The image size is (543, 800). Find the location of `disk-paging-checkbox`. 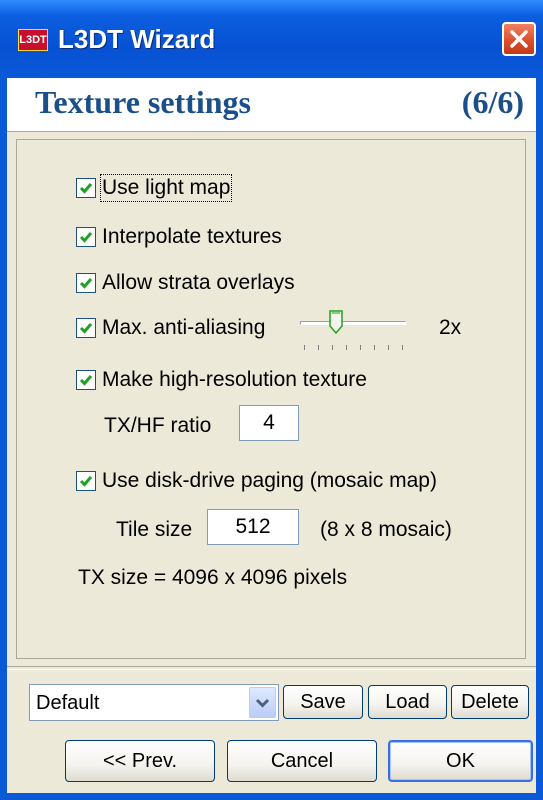

disk-paging-checkbox is located at coordinates (86, 481).